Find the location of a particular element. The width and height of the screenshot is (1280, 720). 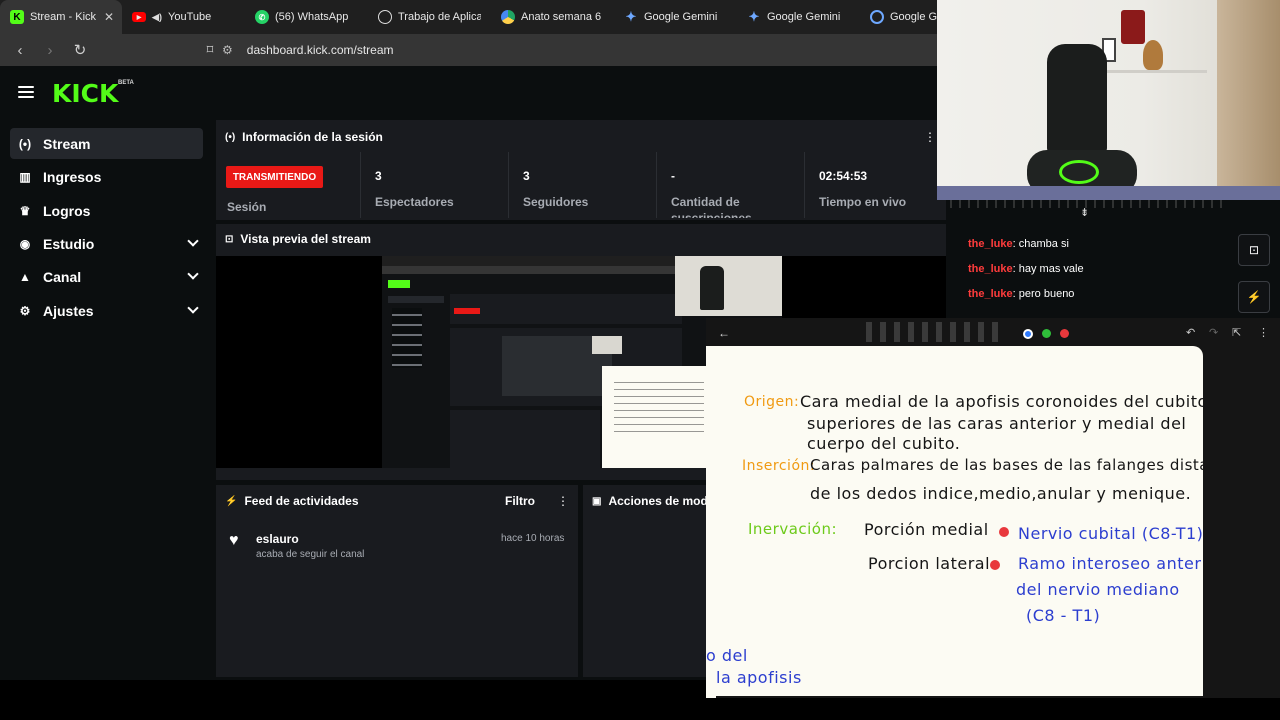

back-icon: ‹ is located at coordinates (20, 50).